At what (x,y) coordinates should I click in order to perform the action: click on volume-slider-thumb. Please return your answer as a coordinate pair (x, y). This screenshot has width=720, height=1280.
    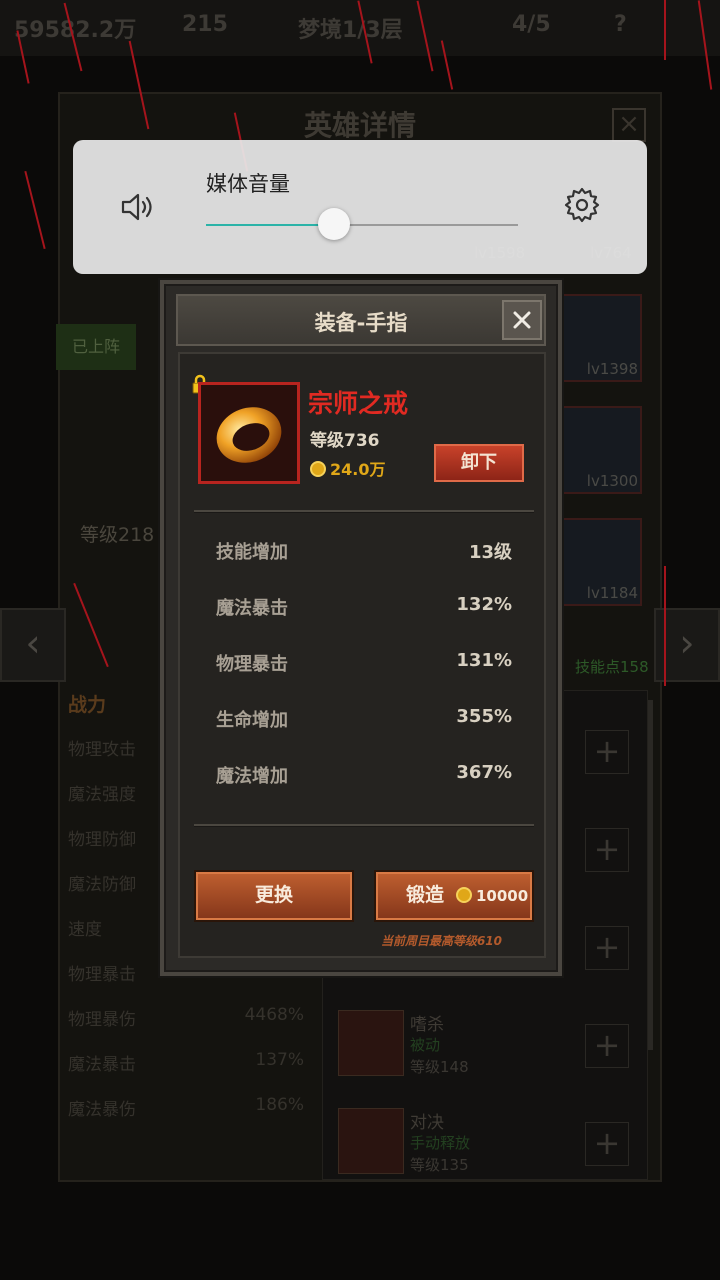
    Looking at the image, I should click on (333, 224).